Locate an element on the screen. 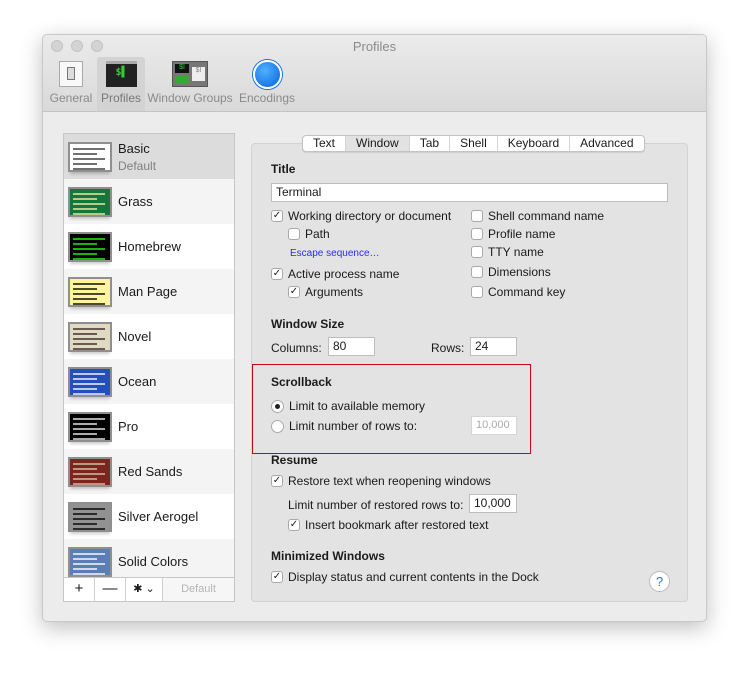  columns-input: 80 is located at coordinates (351, 346).